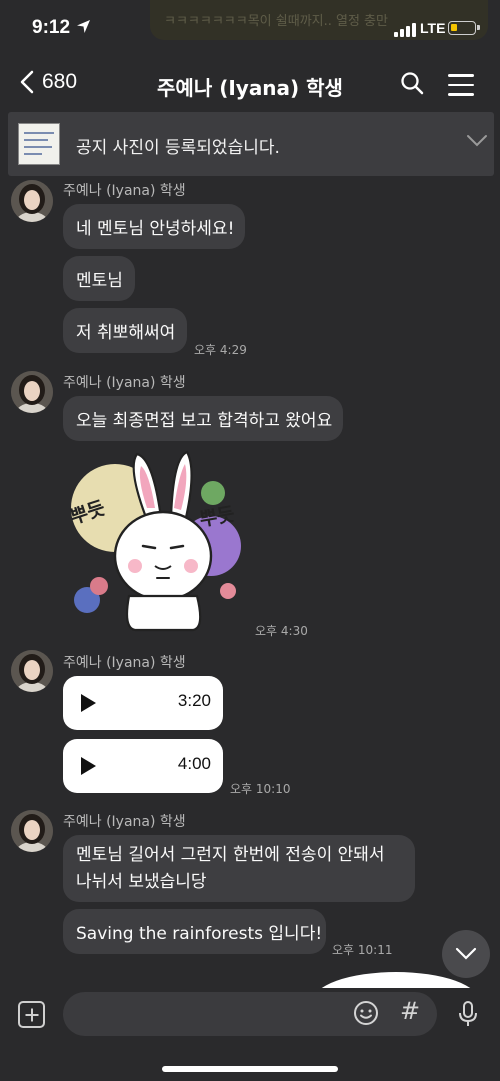 The image size is (500, 1081). I want to click on chat-header: 680 주예나 (Iyana) 학생, so click(250, 84).